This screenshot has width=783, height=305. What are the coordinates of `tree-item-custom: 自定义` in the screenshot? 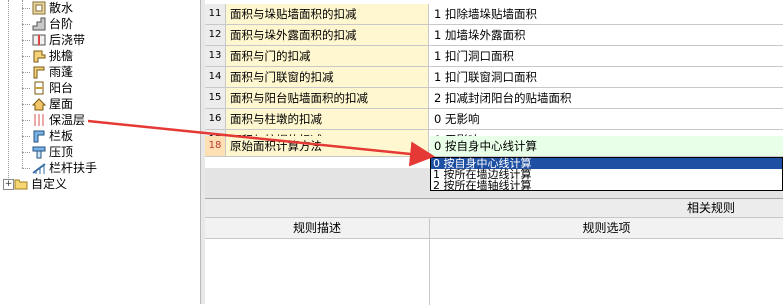 It's located at (40, 184).